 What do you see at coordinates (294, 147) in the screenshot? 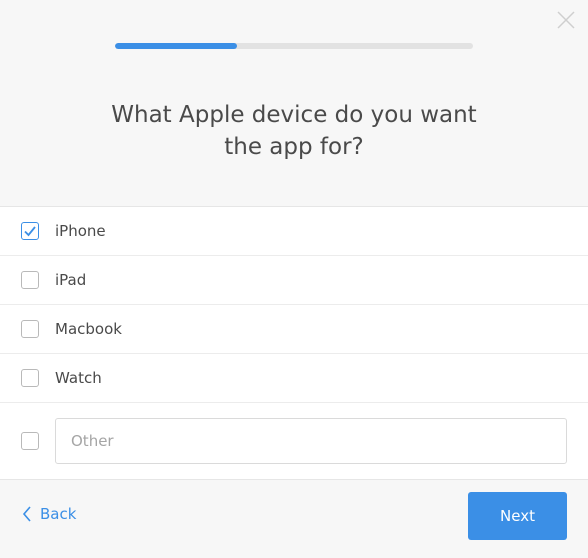
I see `question-line-2: the app for?` at bounding box center [294, 147].